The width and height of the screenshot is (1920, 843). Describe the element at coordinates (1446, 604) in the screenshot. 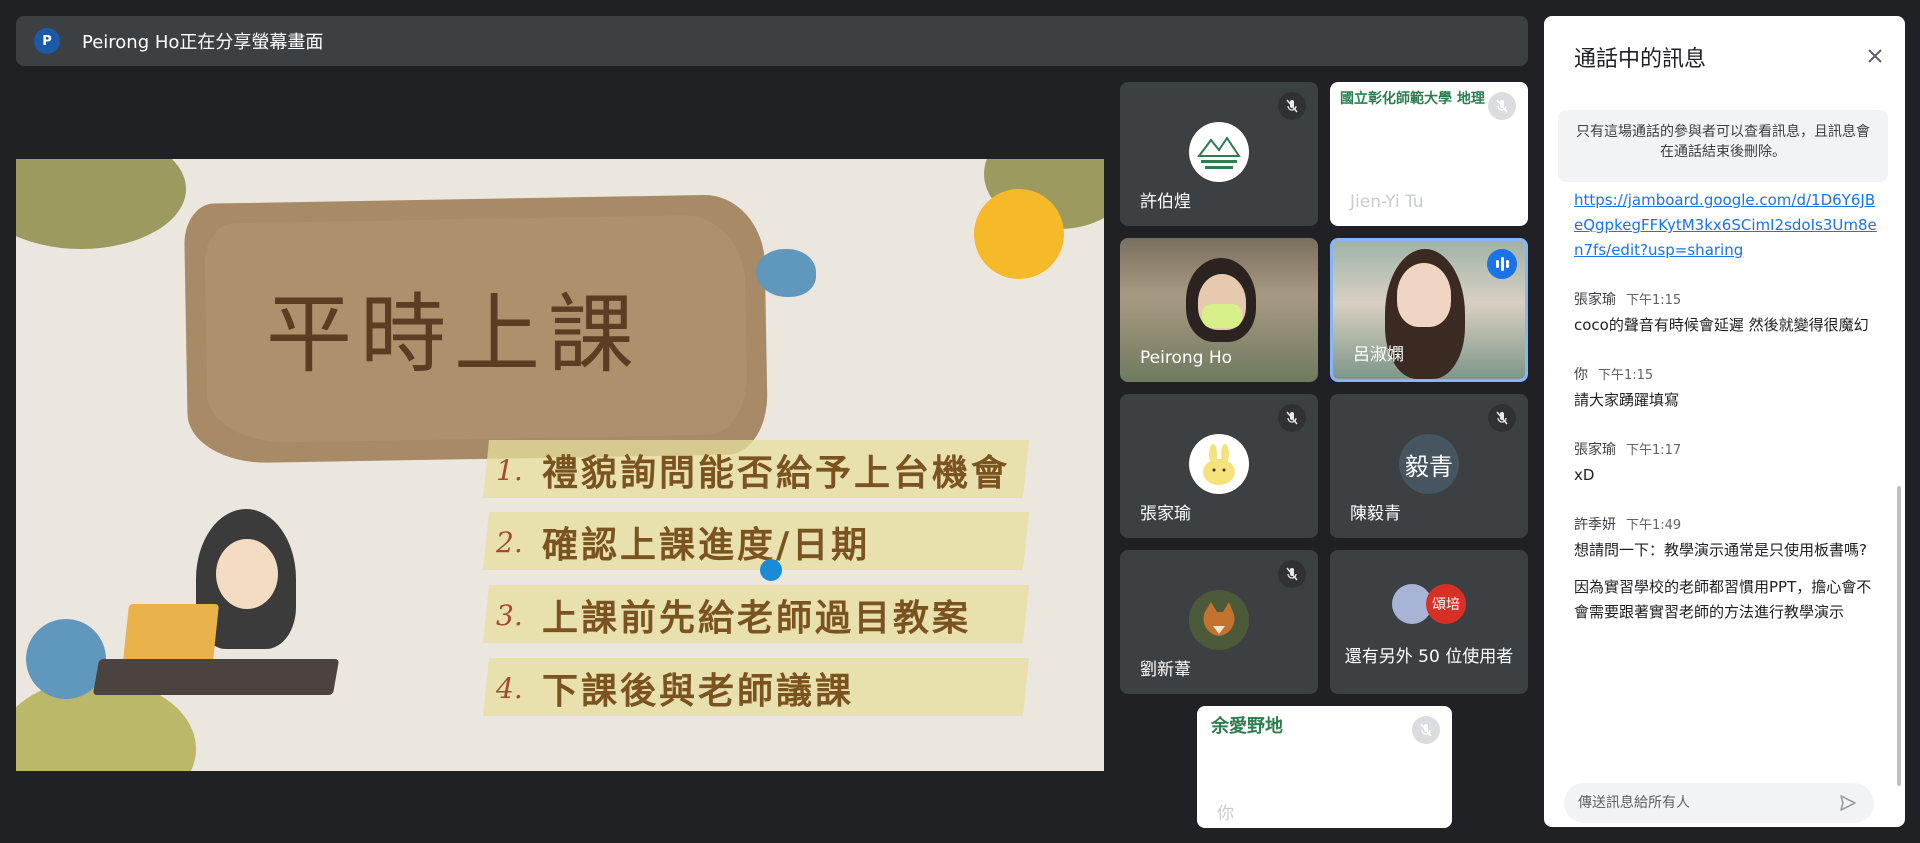

I see `avatar: 頌培` at that location.